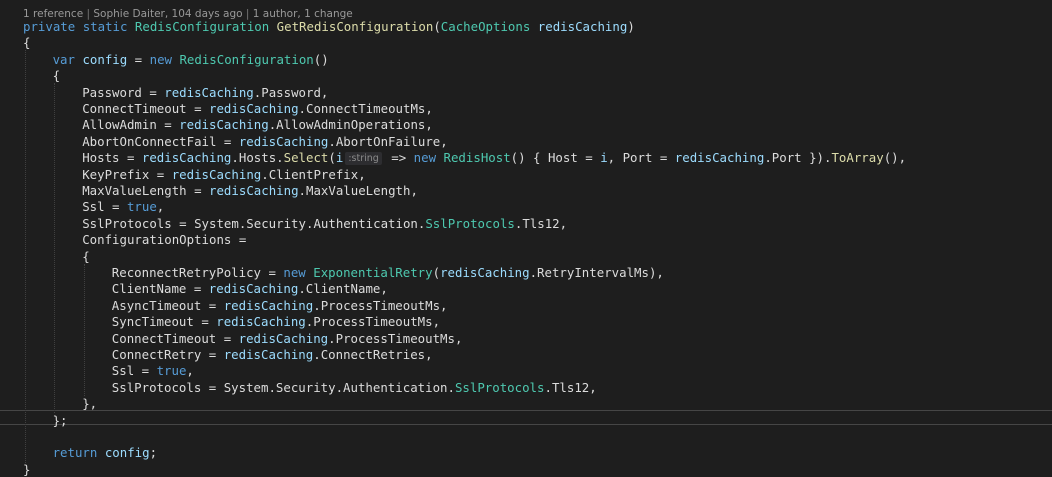 This screenshot has height=477, width=1052. I want to click on code-line: };, so click(60, 421).